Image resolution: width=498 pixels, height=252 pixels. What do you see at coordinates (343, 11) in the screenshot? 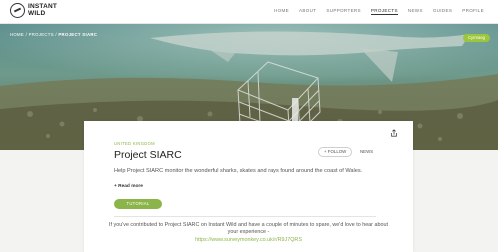
I see `nav-supporters: SUPPORTERS` at bounding box center [343, 11].